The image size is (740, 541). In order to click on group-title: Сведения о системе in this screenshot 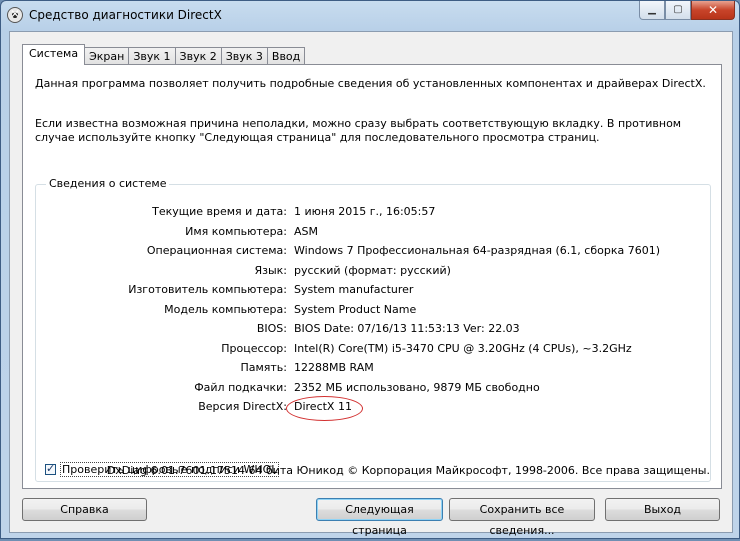, I will do `click(108, 183)`.